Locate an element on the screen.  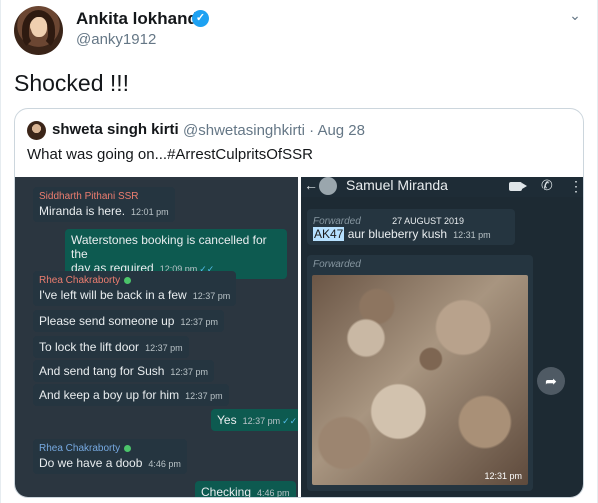
tweet-text: Shocked !!! is located at coordinates (72, 83).